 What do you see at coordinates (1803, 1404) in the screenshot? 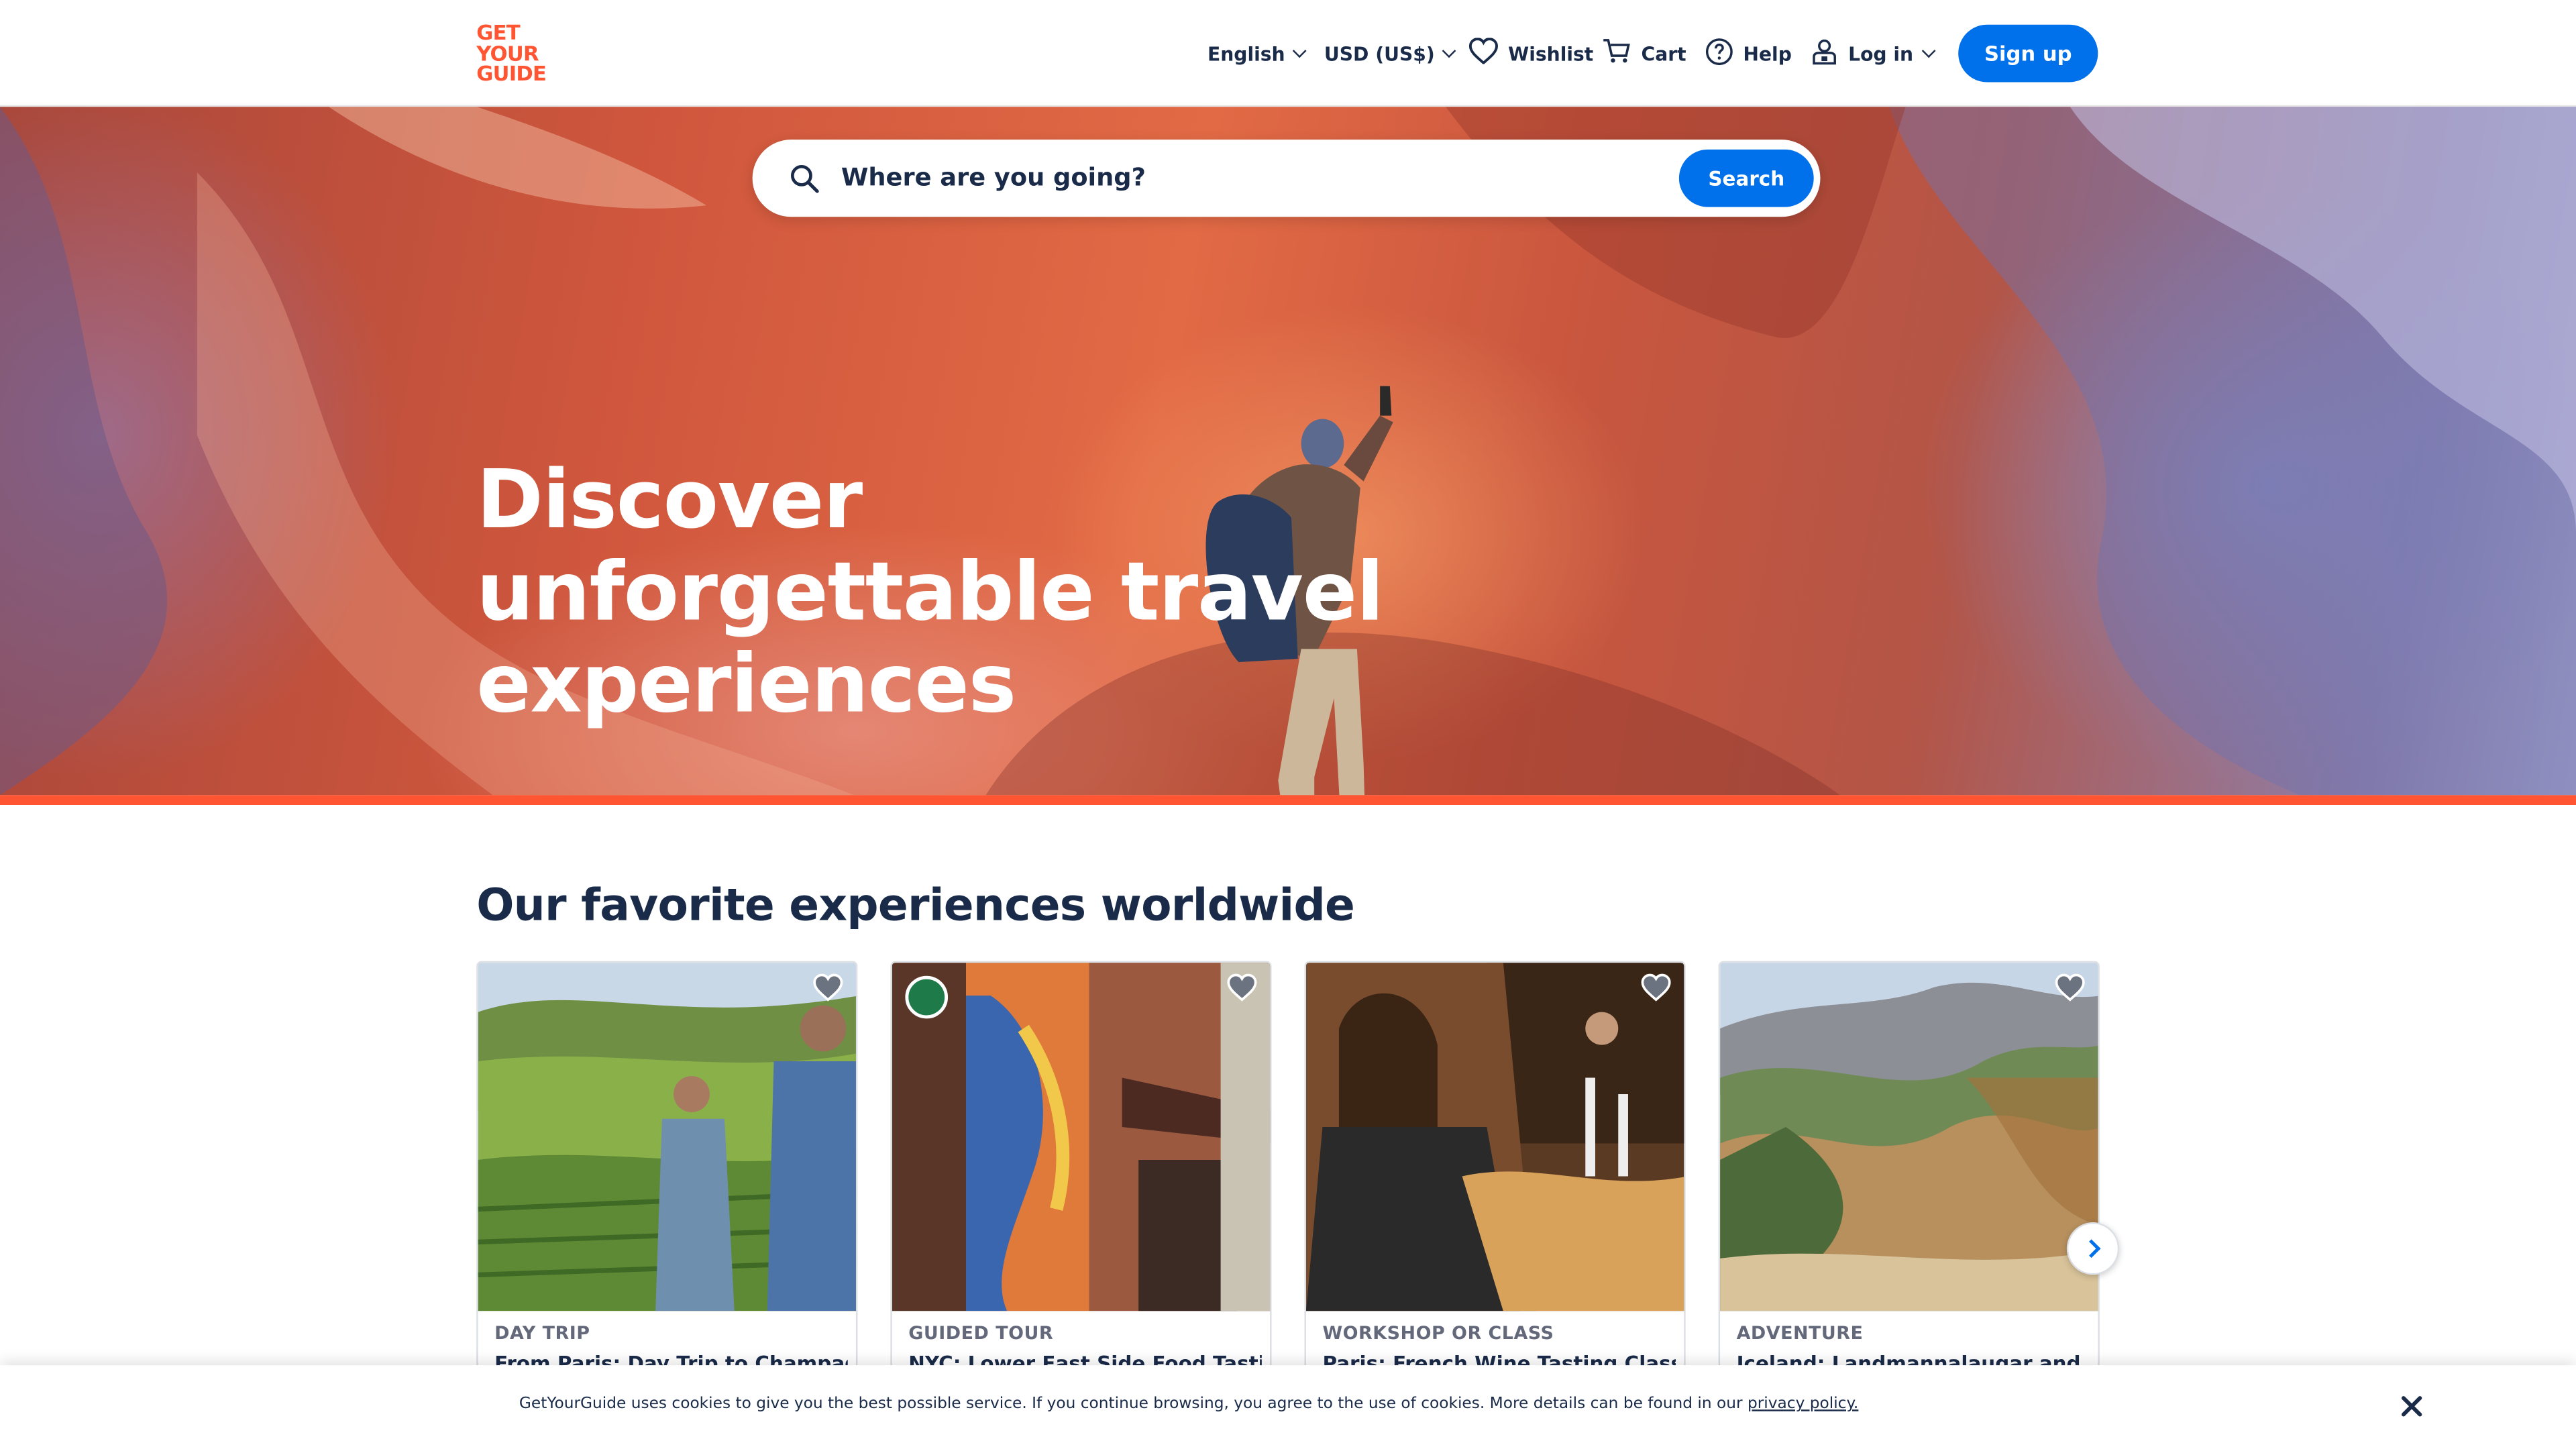
I see `privacy-policy-link: privacy policy.` at bounding box center [1803, 1404].